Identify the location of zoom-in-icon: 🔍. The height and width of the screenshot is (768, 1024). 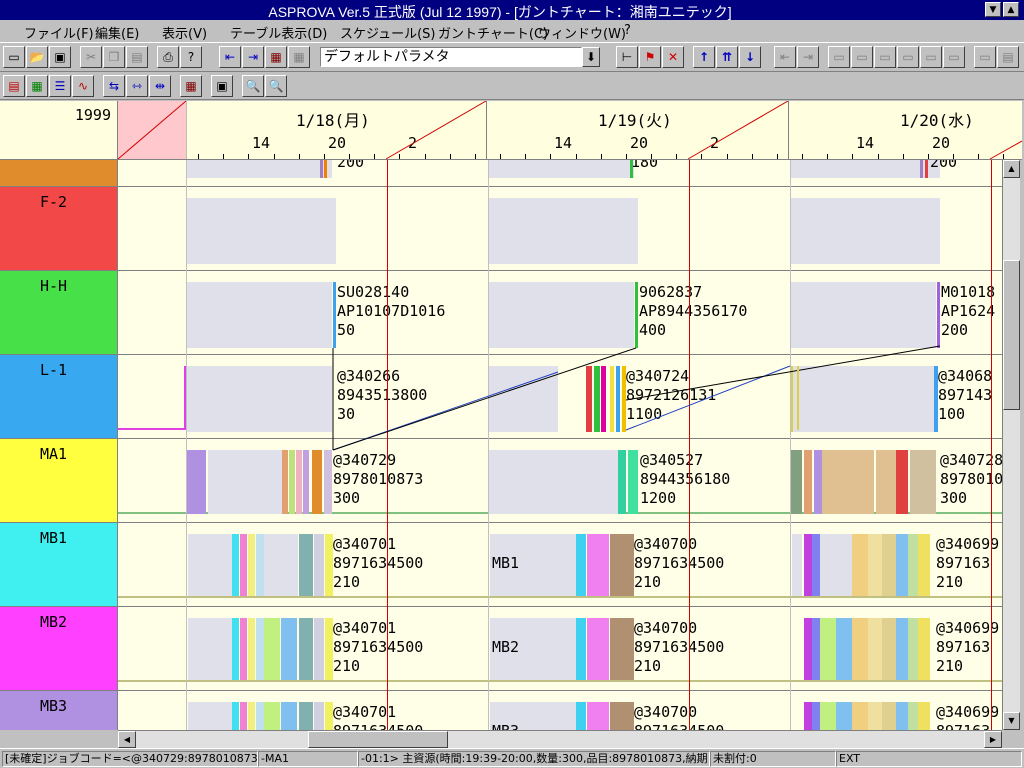
(253, 86).